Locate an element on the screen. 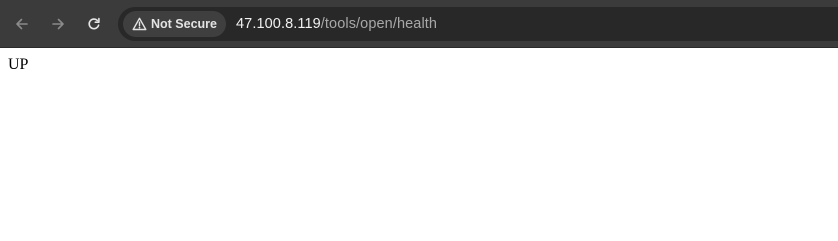  health-status-text: UP is located at coordinates (18, 64).